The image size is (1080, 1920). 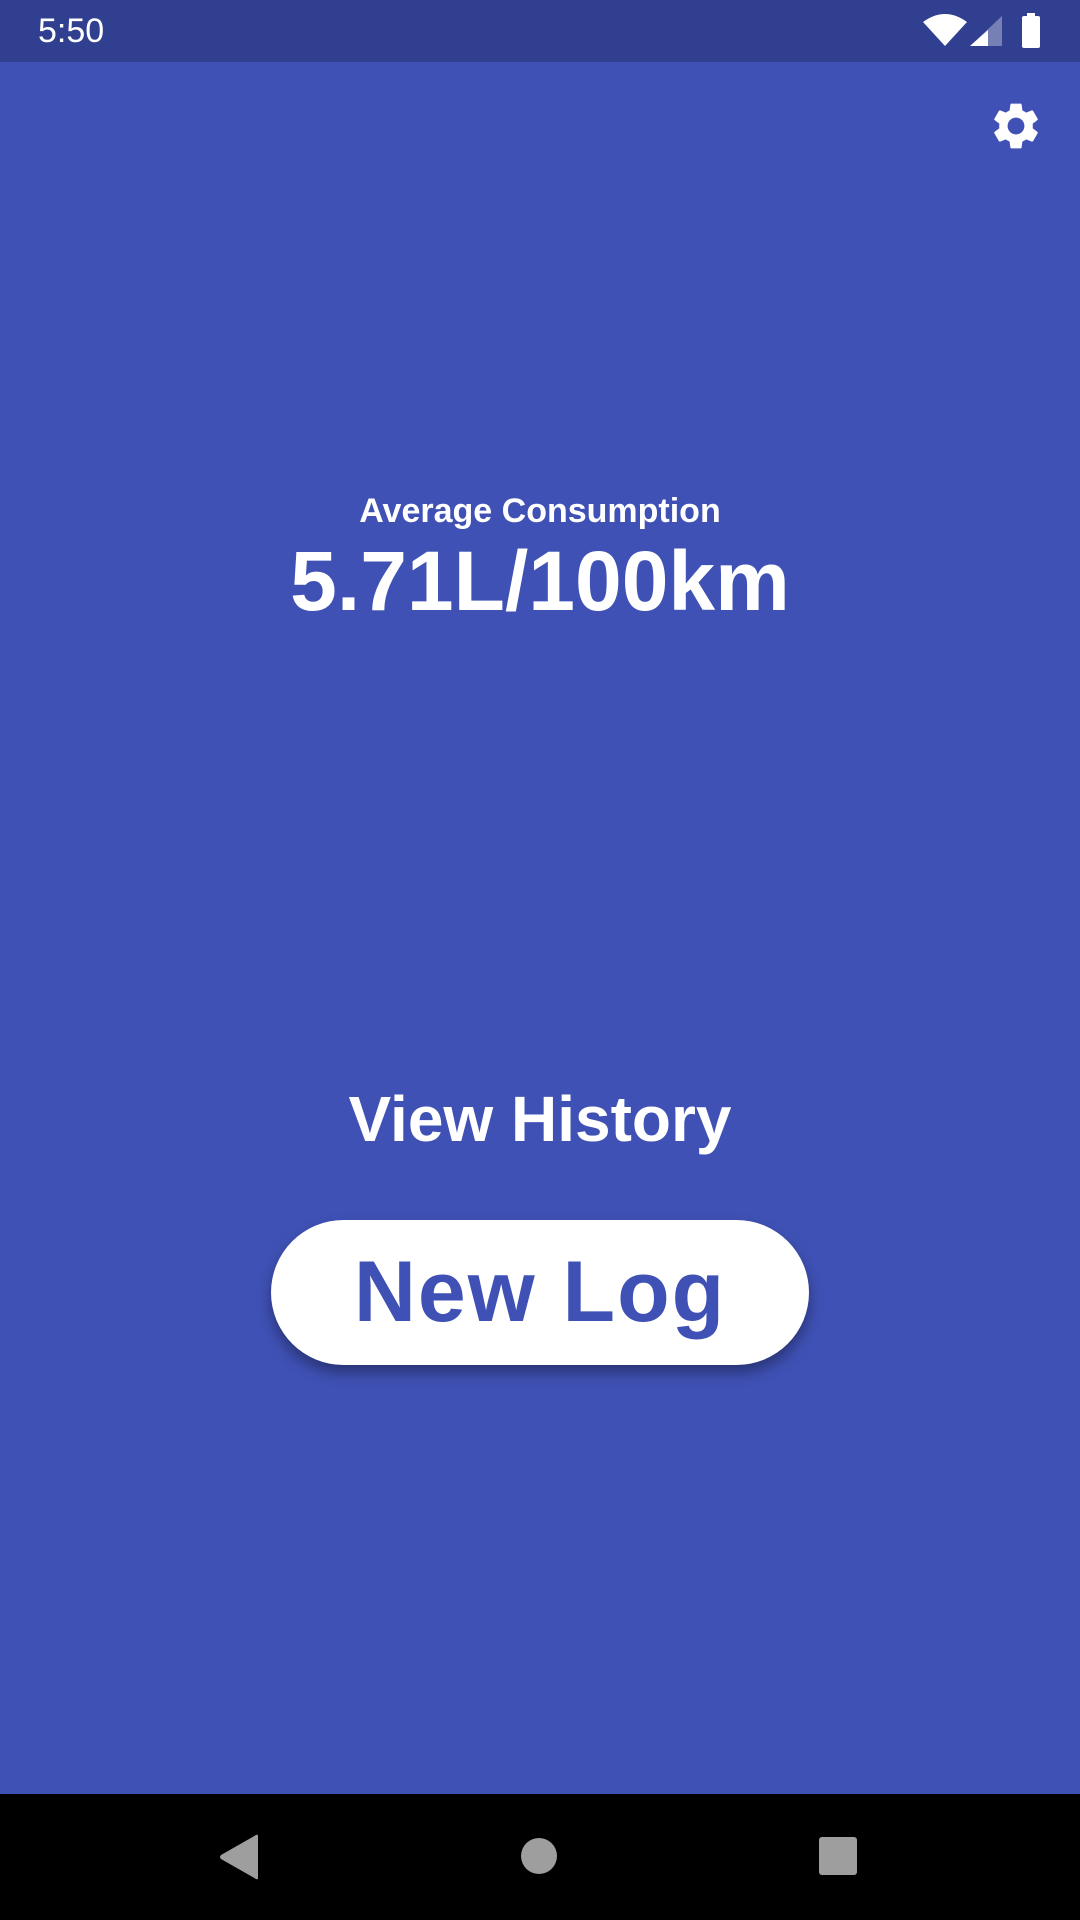 What do you see at coordinates (945, 30) in the screenshot?
I see `wifi-icon` at bounding box center [945, 30].